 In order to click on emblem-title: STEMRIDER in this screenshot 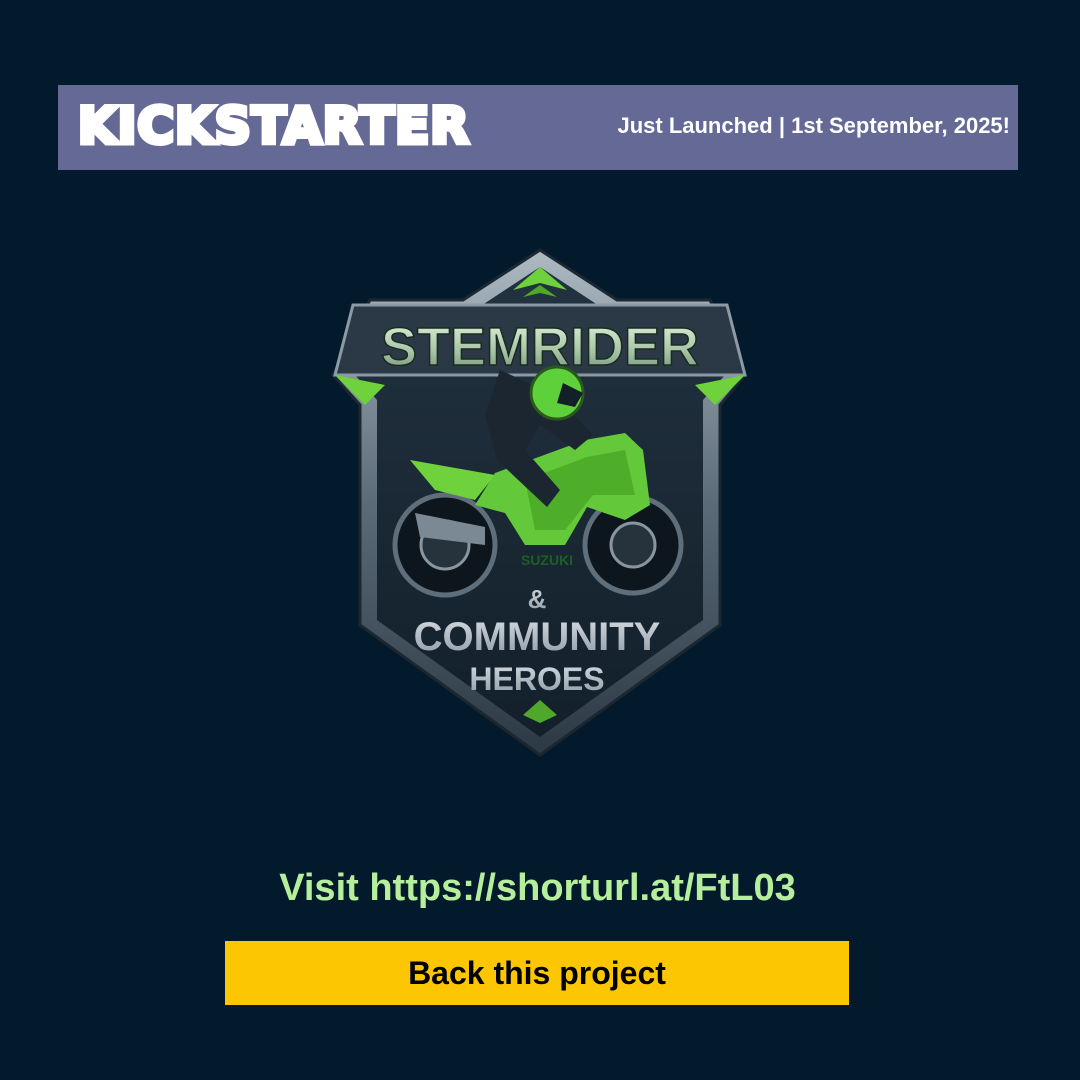, I will do `click(540, 347)`.